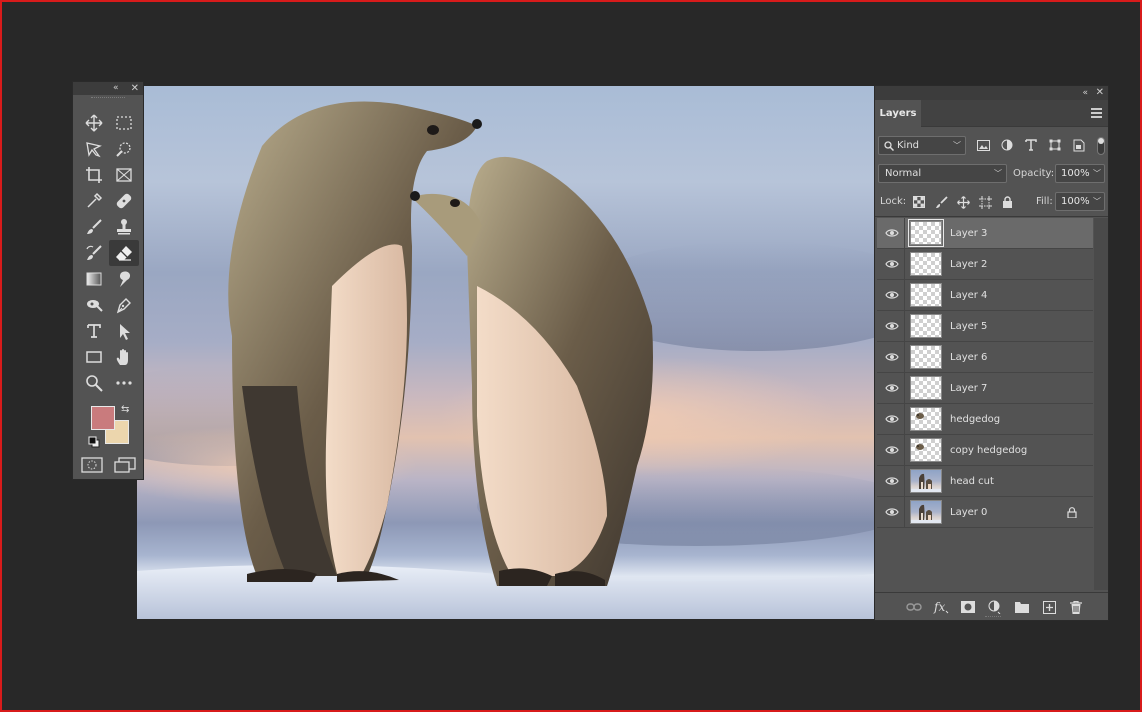 The height and width of the screenshot is (712, 1142). I want to click on smudge-tool, so click(124, 279).